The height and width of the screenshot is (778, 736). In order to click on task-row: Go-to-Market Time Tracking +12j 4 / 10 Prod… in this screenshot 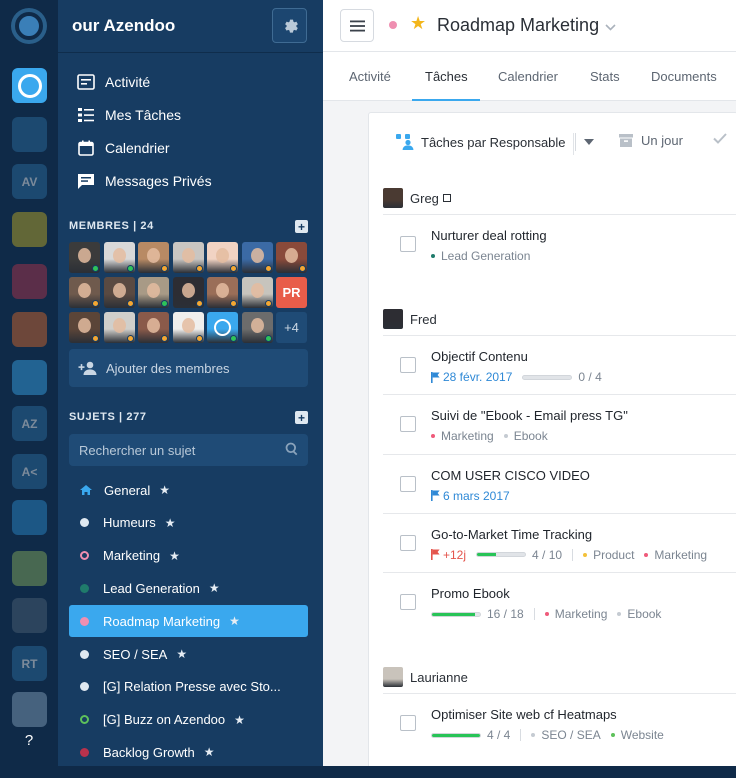, I will do `click(559, 542)`.